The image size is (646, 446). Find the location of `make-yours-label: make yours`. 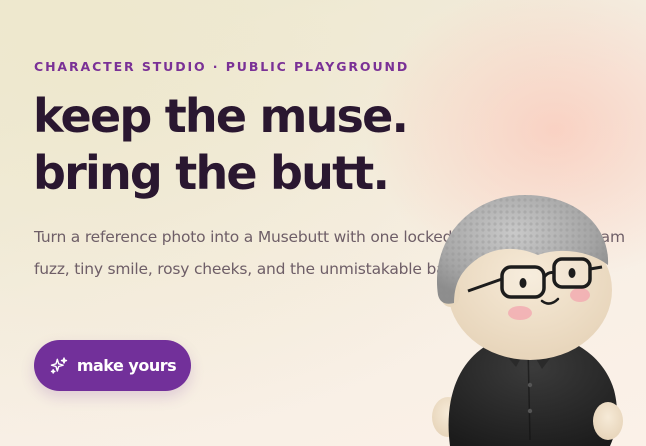

make-yours-label: make yours is located at coordinates (126, 365).